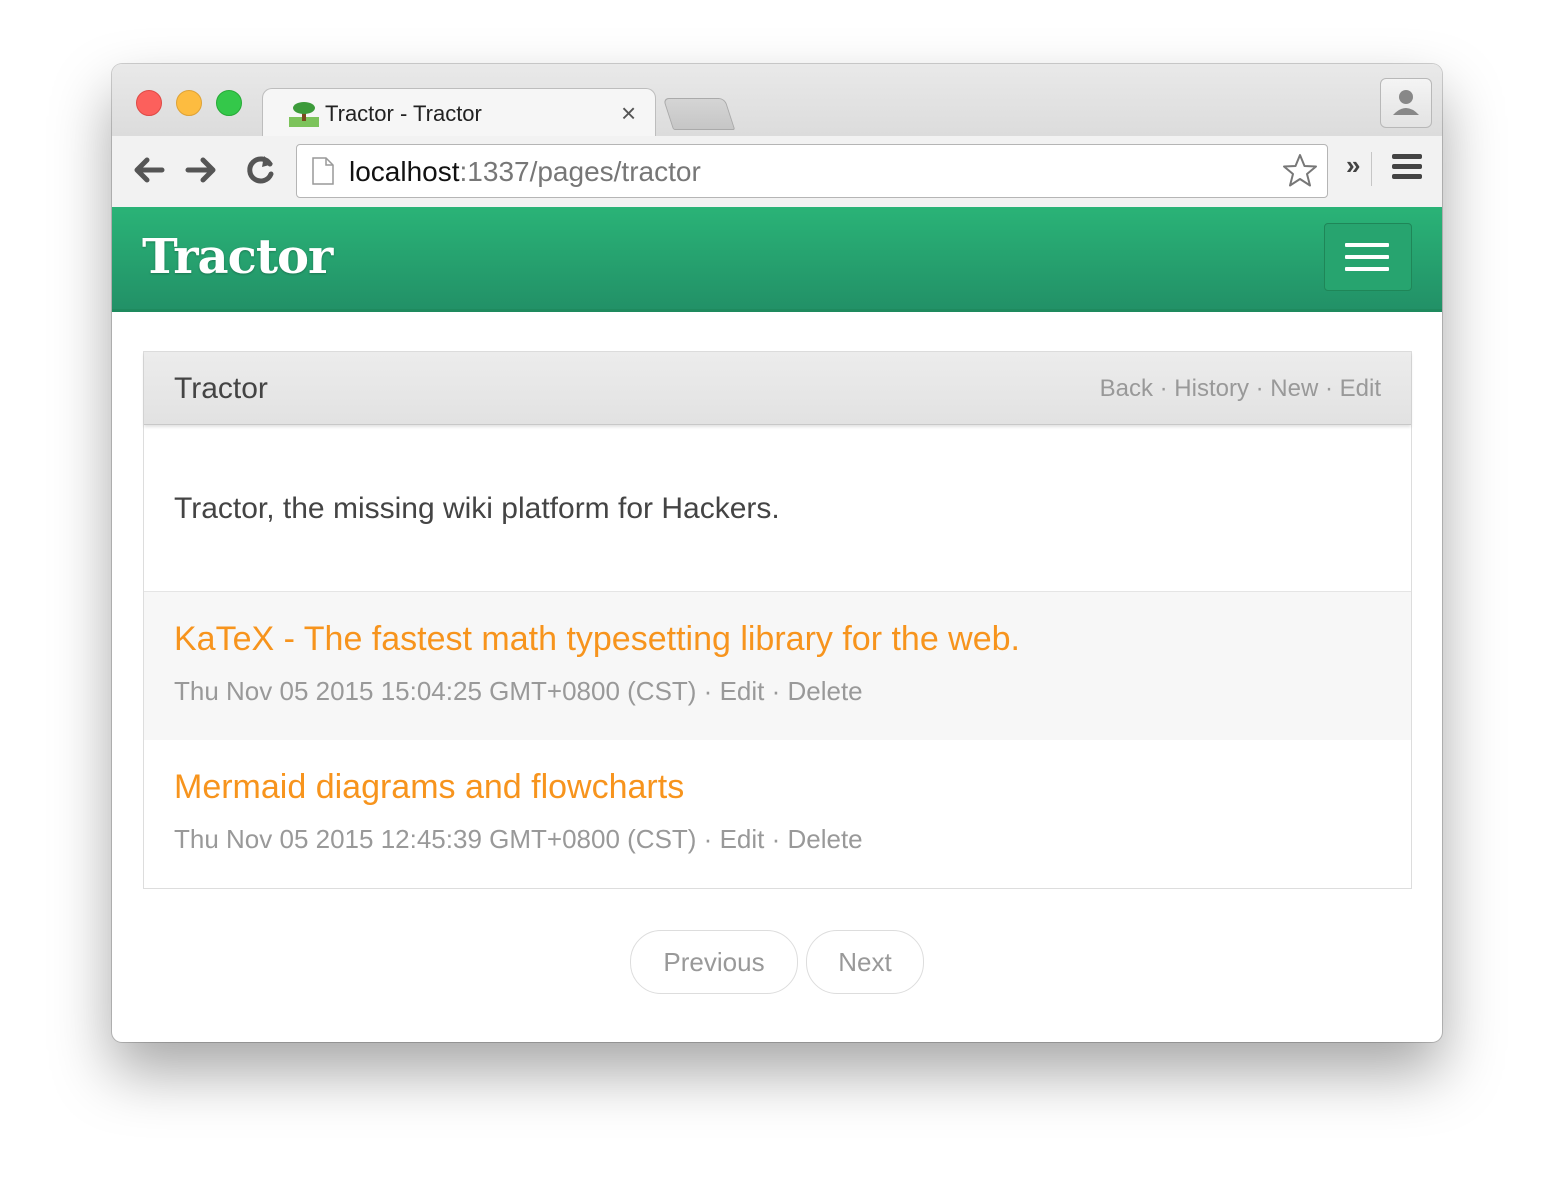 This screenshot has height=1202, width=1554. What do you see at coordinates (189, 103) in the screenshot?
I see `window-minimize-button` at bounding box center [189, 103].